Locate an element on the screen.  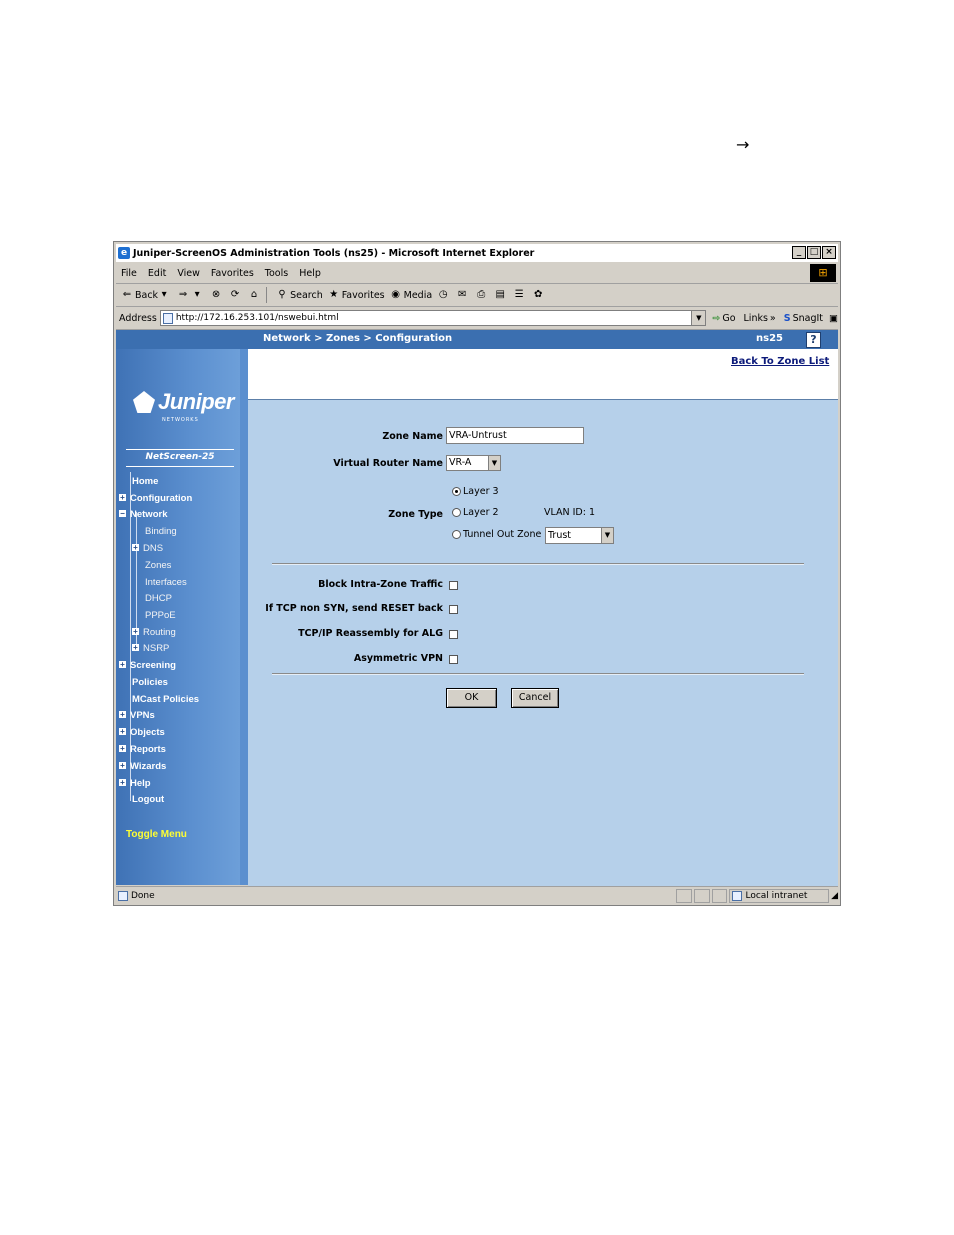
virtual-router-select: VR-A ▼ is located at coordinates (473, 463).